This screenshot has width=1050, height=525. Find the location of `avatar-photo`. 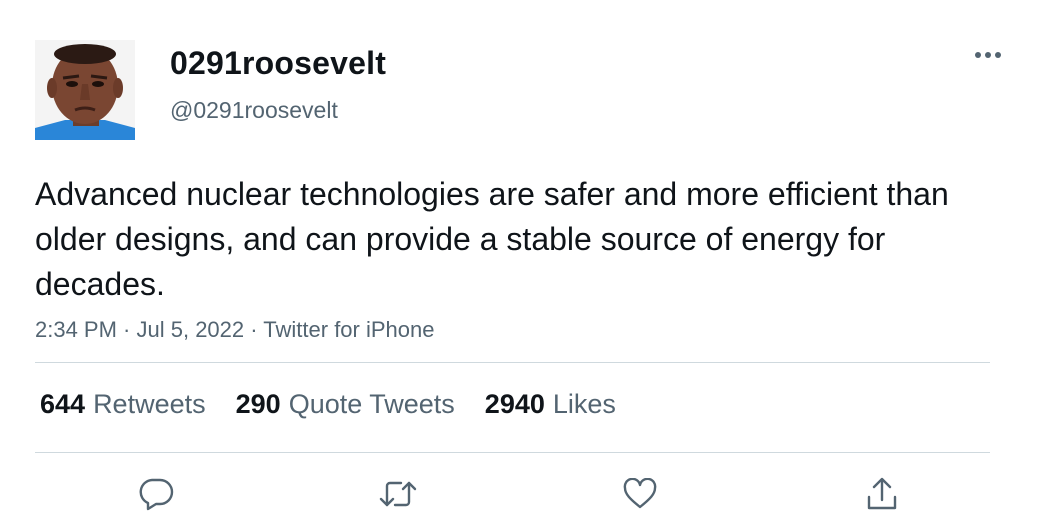

avatar-photo is located at coordinates (85, 90).